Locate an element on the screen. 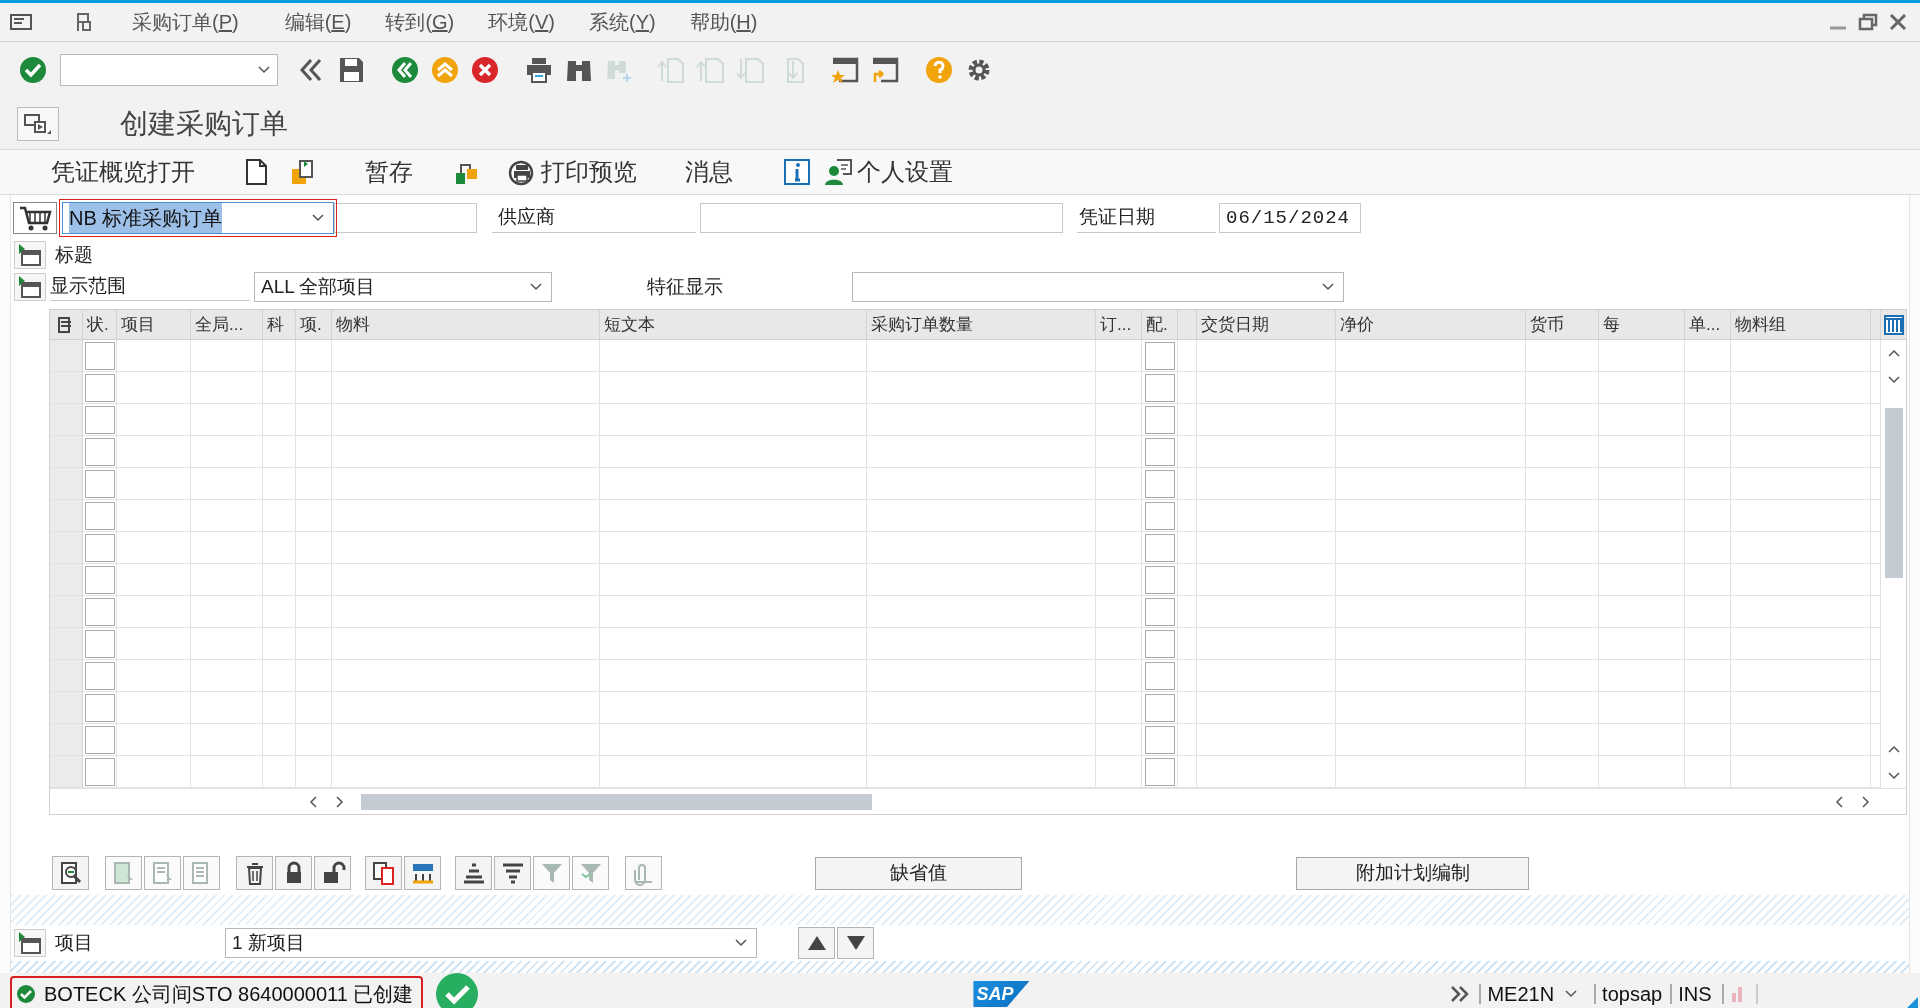  toolbar-button: 暂存 is located at coordinates (389, 172).